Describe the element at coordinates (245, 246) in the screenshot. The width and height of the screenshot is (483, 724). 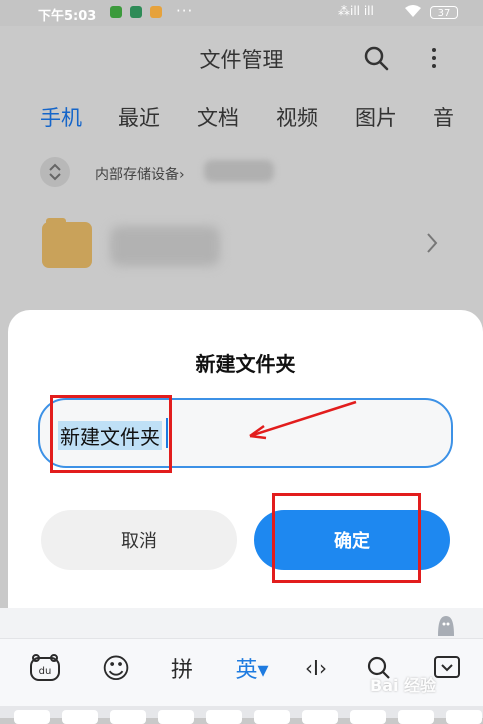
I see `list-item` at that location.